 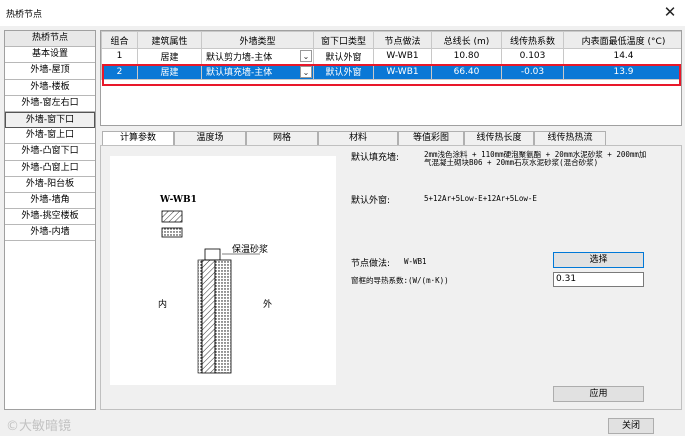 What do you see at coordinates (239, 73) in the screenshot?
I see `wall-type-value: 默认填充墙-主体` at bounding box center [239, 73].